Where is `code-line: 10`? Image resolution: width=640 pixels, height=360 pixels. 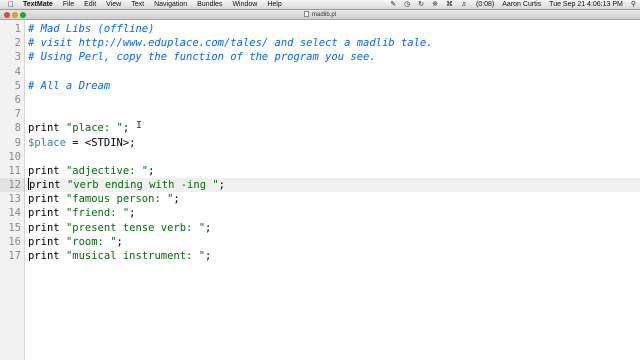
code-line: 10 is located at coordinates (320, 157).